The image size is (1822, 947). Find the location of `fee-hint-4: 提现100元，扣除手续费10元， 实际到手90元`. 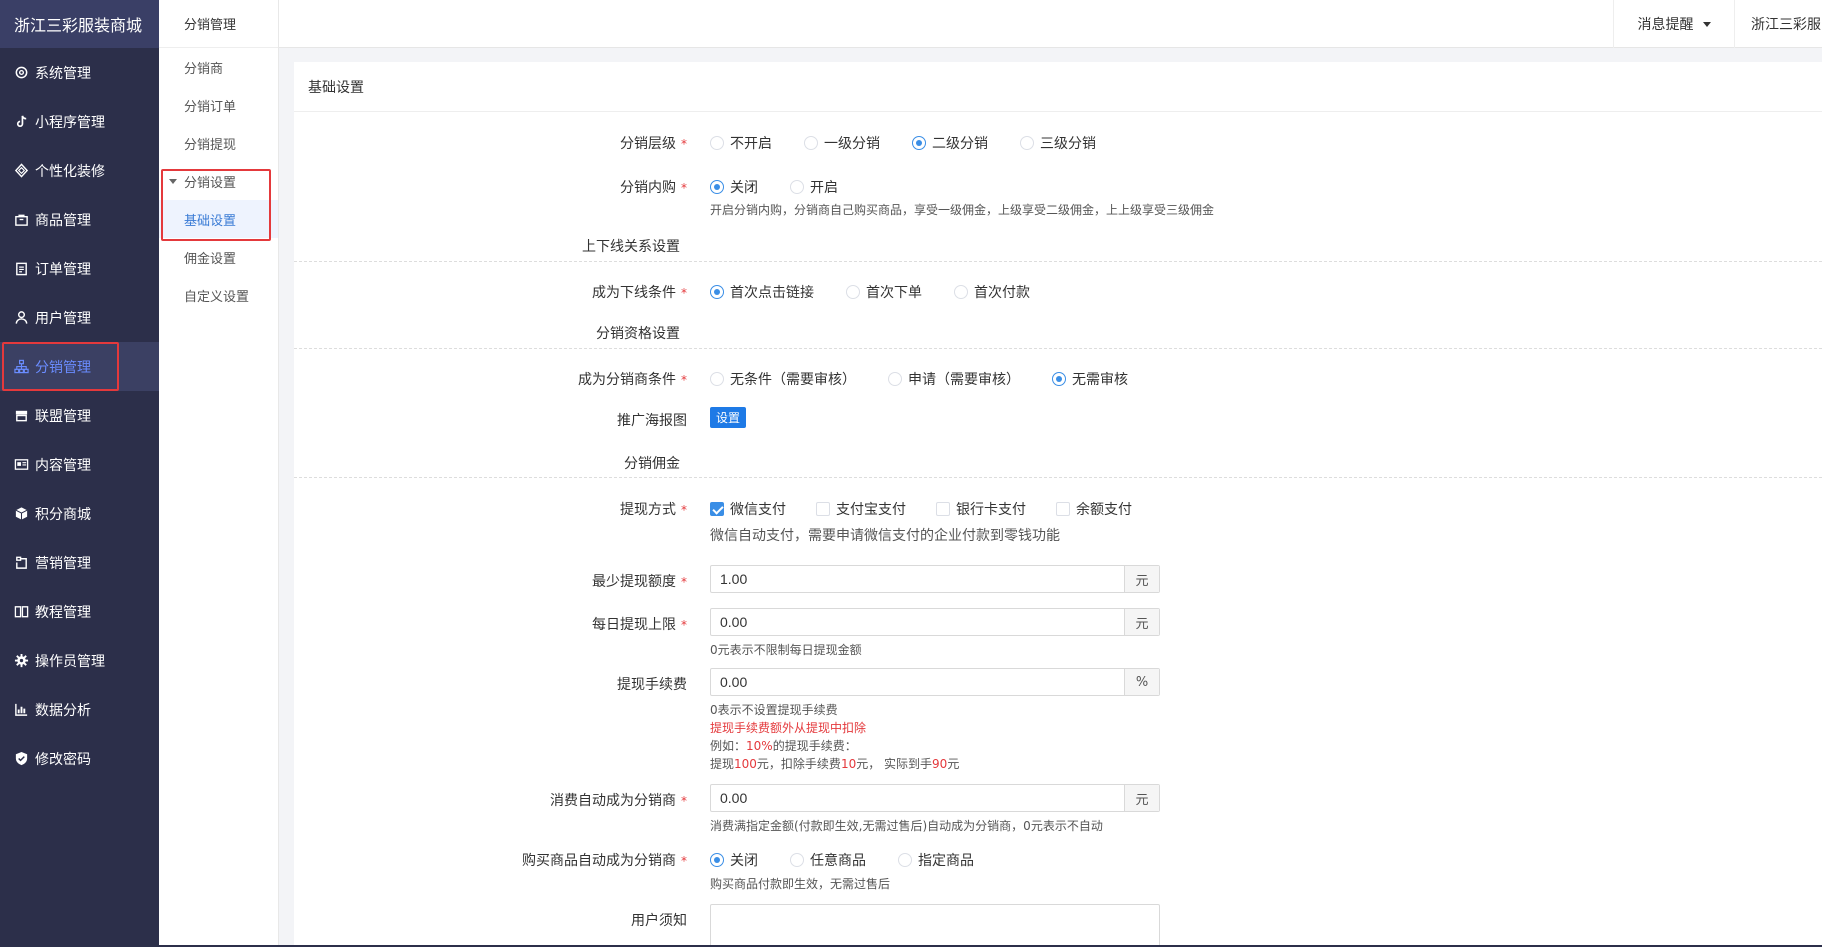

fee-hint-4: 提现100元，扣除手续费10元， 实际到手90元 is located at coordinates (835, 764).